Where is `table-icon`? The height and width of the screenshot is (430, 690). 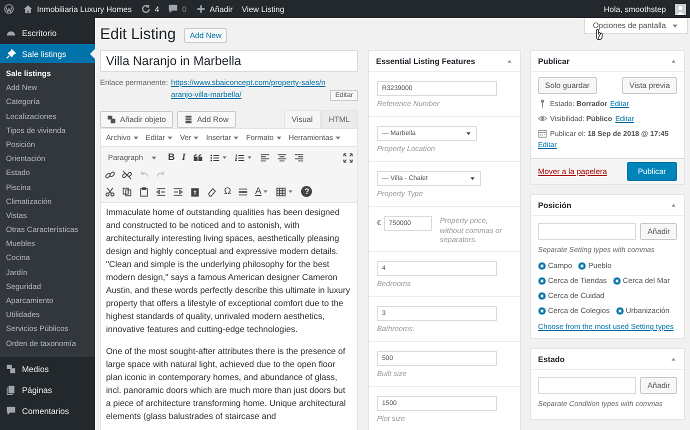 table-icon is located at coordinates (281, 191).